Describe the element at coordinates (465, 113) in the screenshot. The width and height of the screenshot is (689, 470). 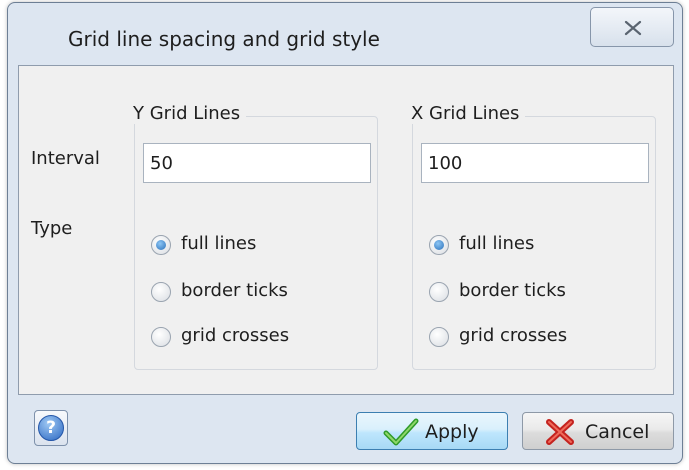
I see `x-grid-lines-title: X Grid Lines` at that location.